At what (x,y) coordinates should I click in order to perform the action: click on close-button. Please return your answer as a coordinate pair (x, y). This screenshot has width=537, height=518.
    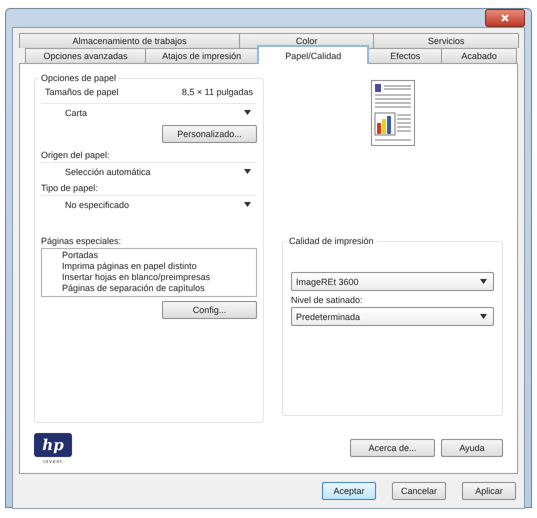
    Looking at the image, I should click on (505, 18).